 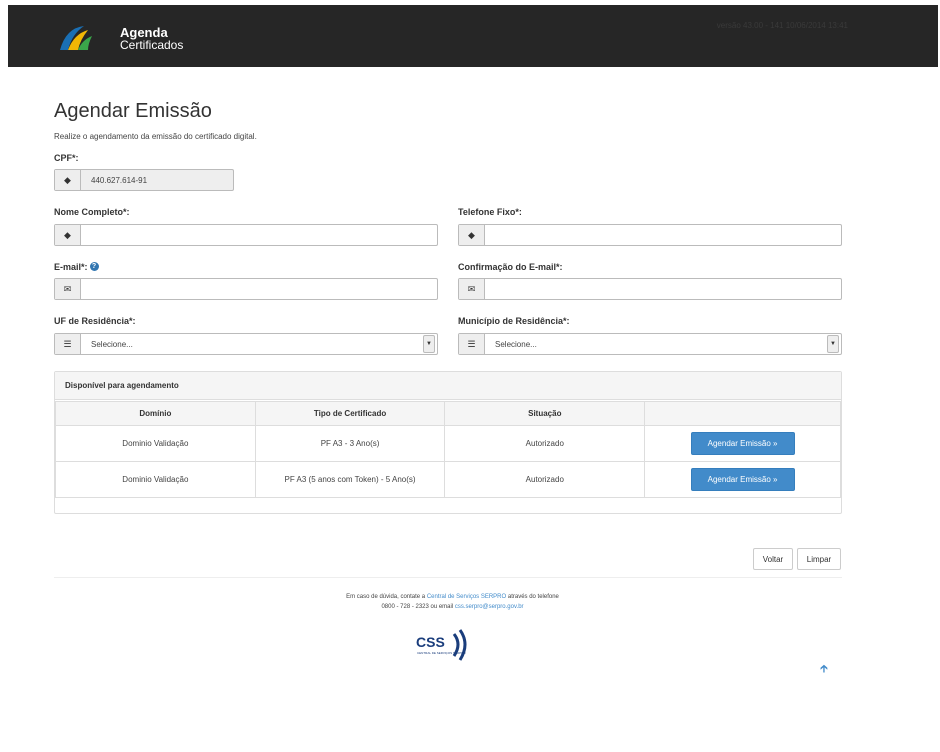 What do you see at coordinates (773, 559) in the screenshot?
I see `voltar-button: Voltar` at bounding box center [773, 559].